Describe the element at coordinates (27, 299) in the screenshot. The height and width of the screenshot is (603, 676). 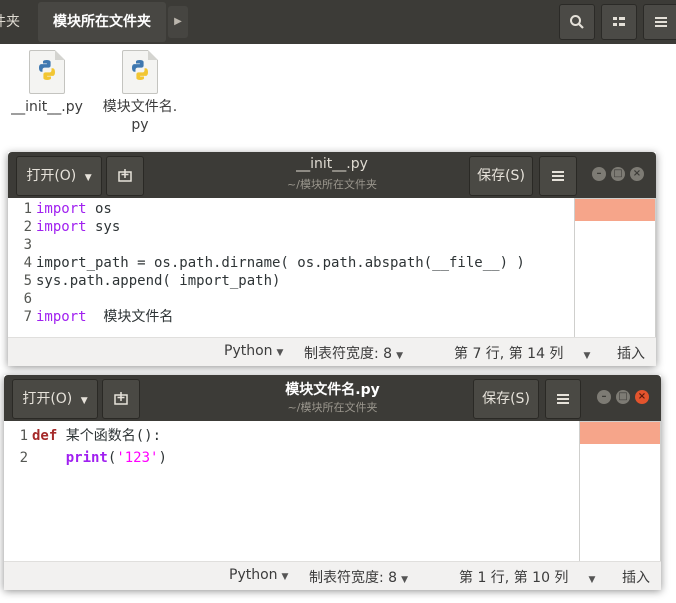
I see `line-number: 6` at that location.